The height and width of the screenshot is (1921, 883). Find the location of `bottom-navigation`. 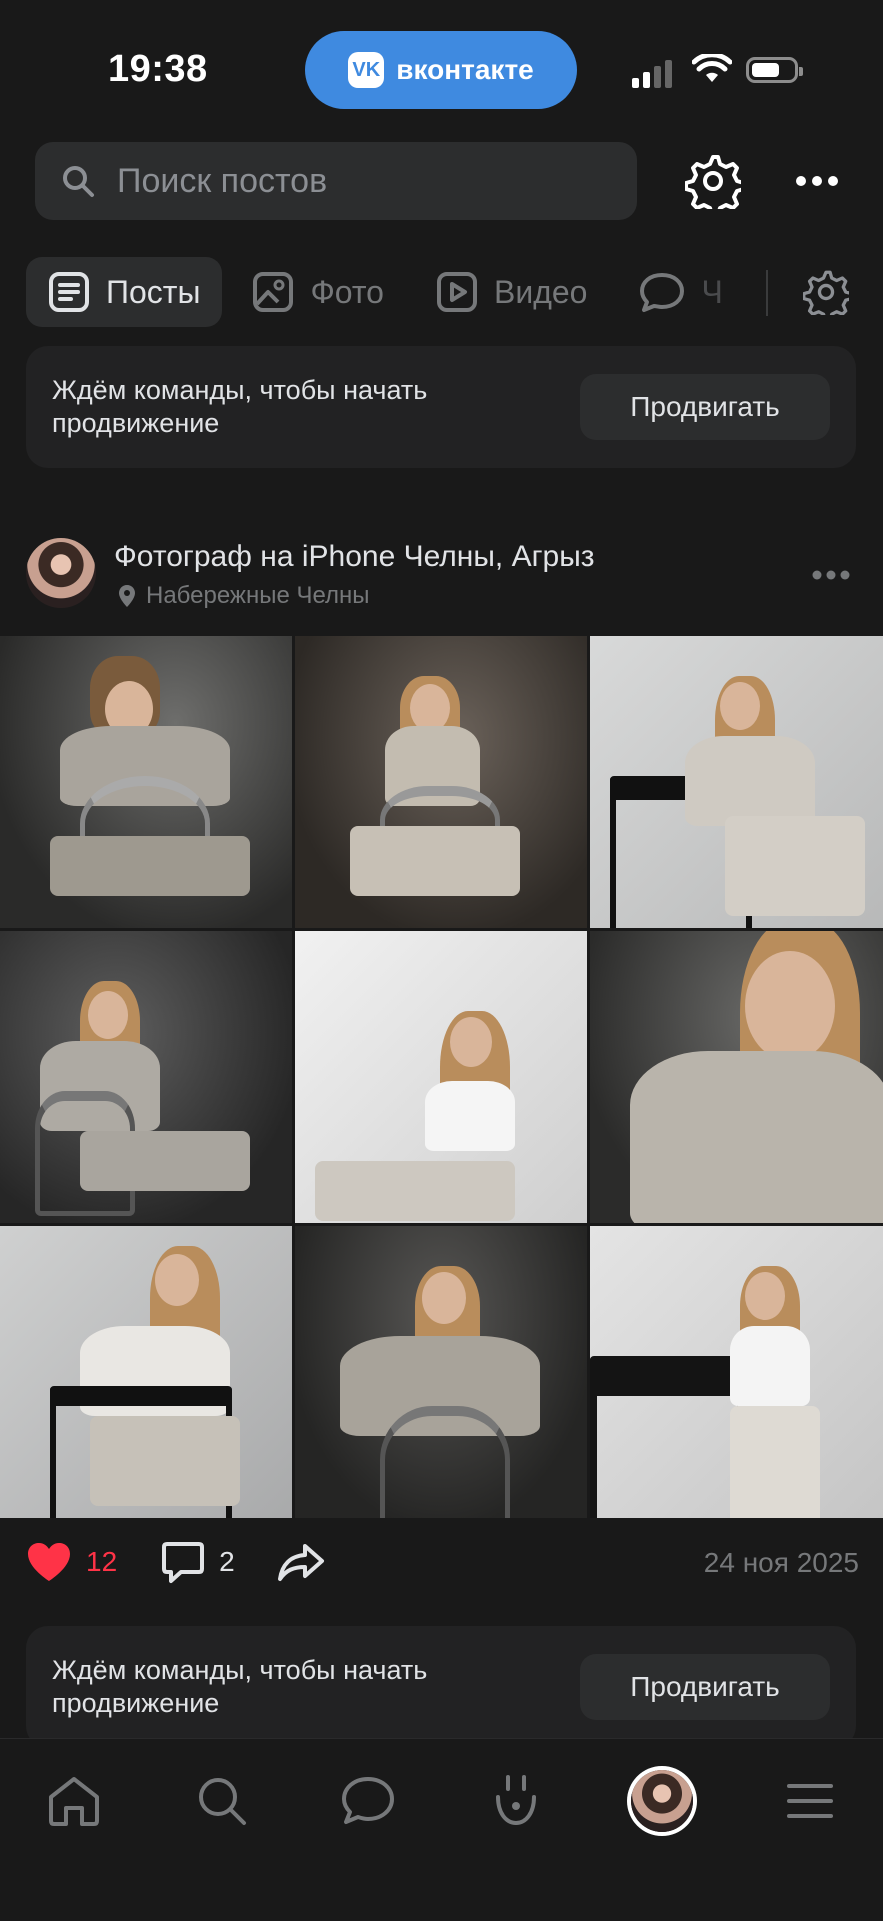

bottom-navigation is located at coordinates (441, 1829).